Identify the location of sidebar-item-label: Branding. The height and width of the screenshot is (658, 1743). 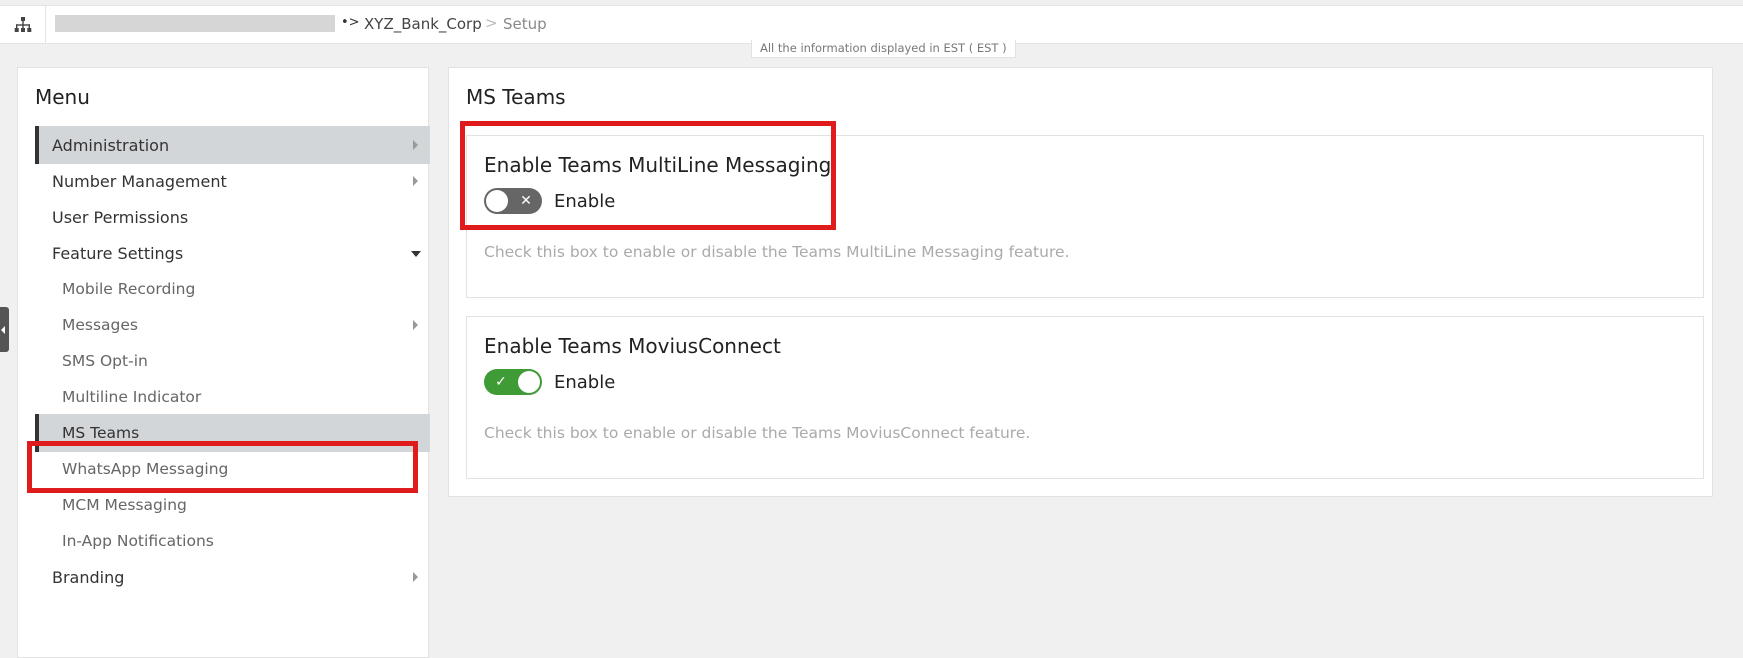
(88, 577).